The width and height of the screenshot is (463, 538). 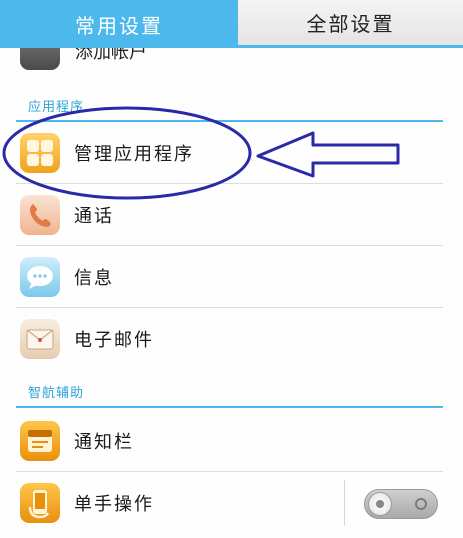 I want to click on toggle-knob, so click(x=380, y=504).